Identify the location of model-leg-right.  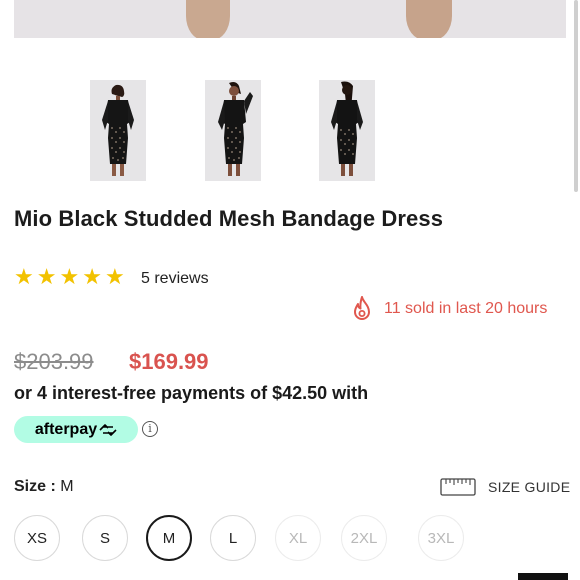
(429, 19).